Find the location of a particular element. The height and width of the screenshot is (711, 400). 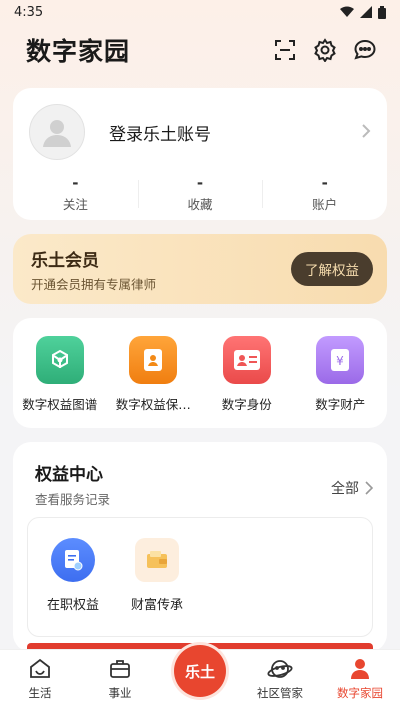

status-icons is located at coordinates (363, 12).